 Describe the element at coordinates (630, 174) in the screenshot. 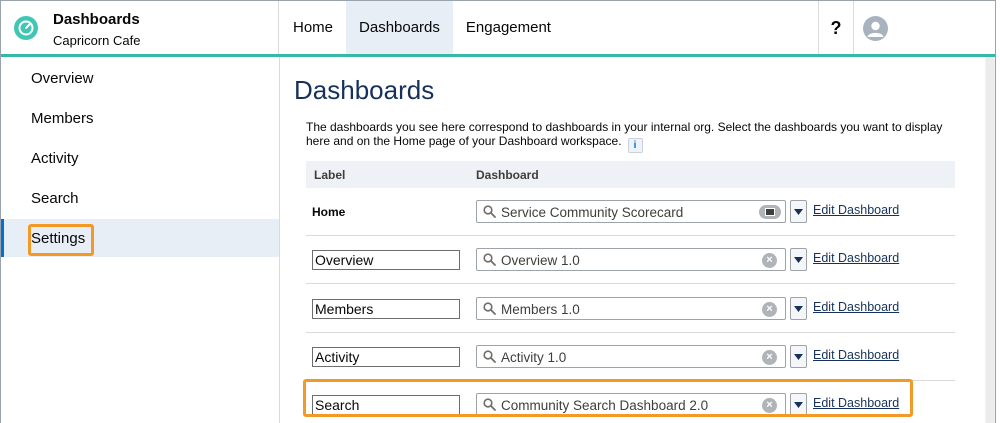

I see `table-header: Label Dashboard` at that location.